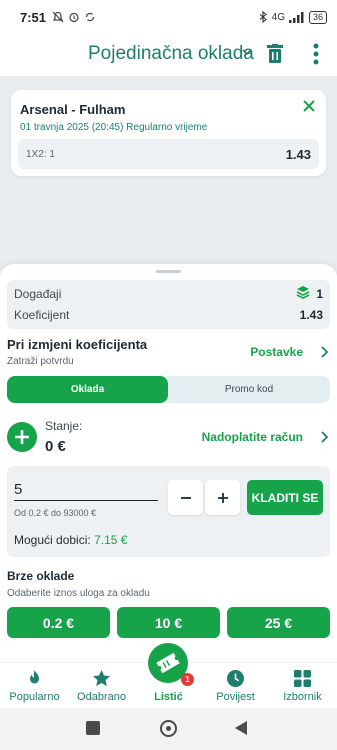 Image resolution: width=337 pixels, height=750 pixels. I want to click on app-header: Pojedinačna oklada, so click(168, 55).